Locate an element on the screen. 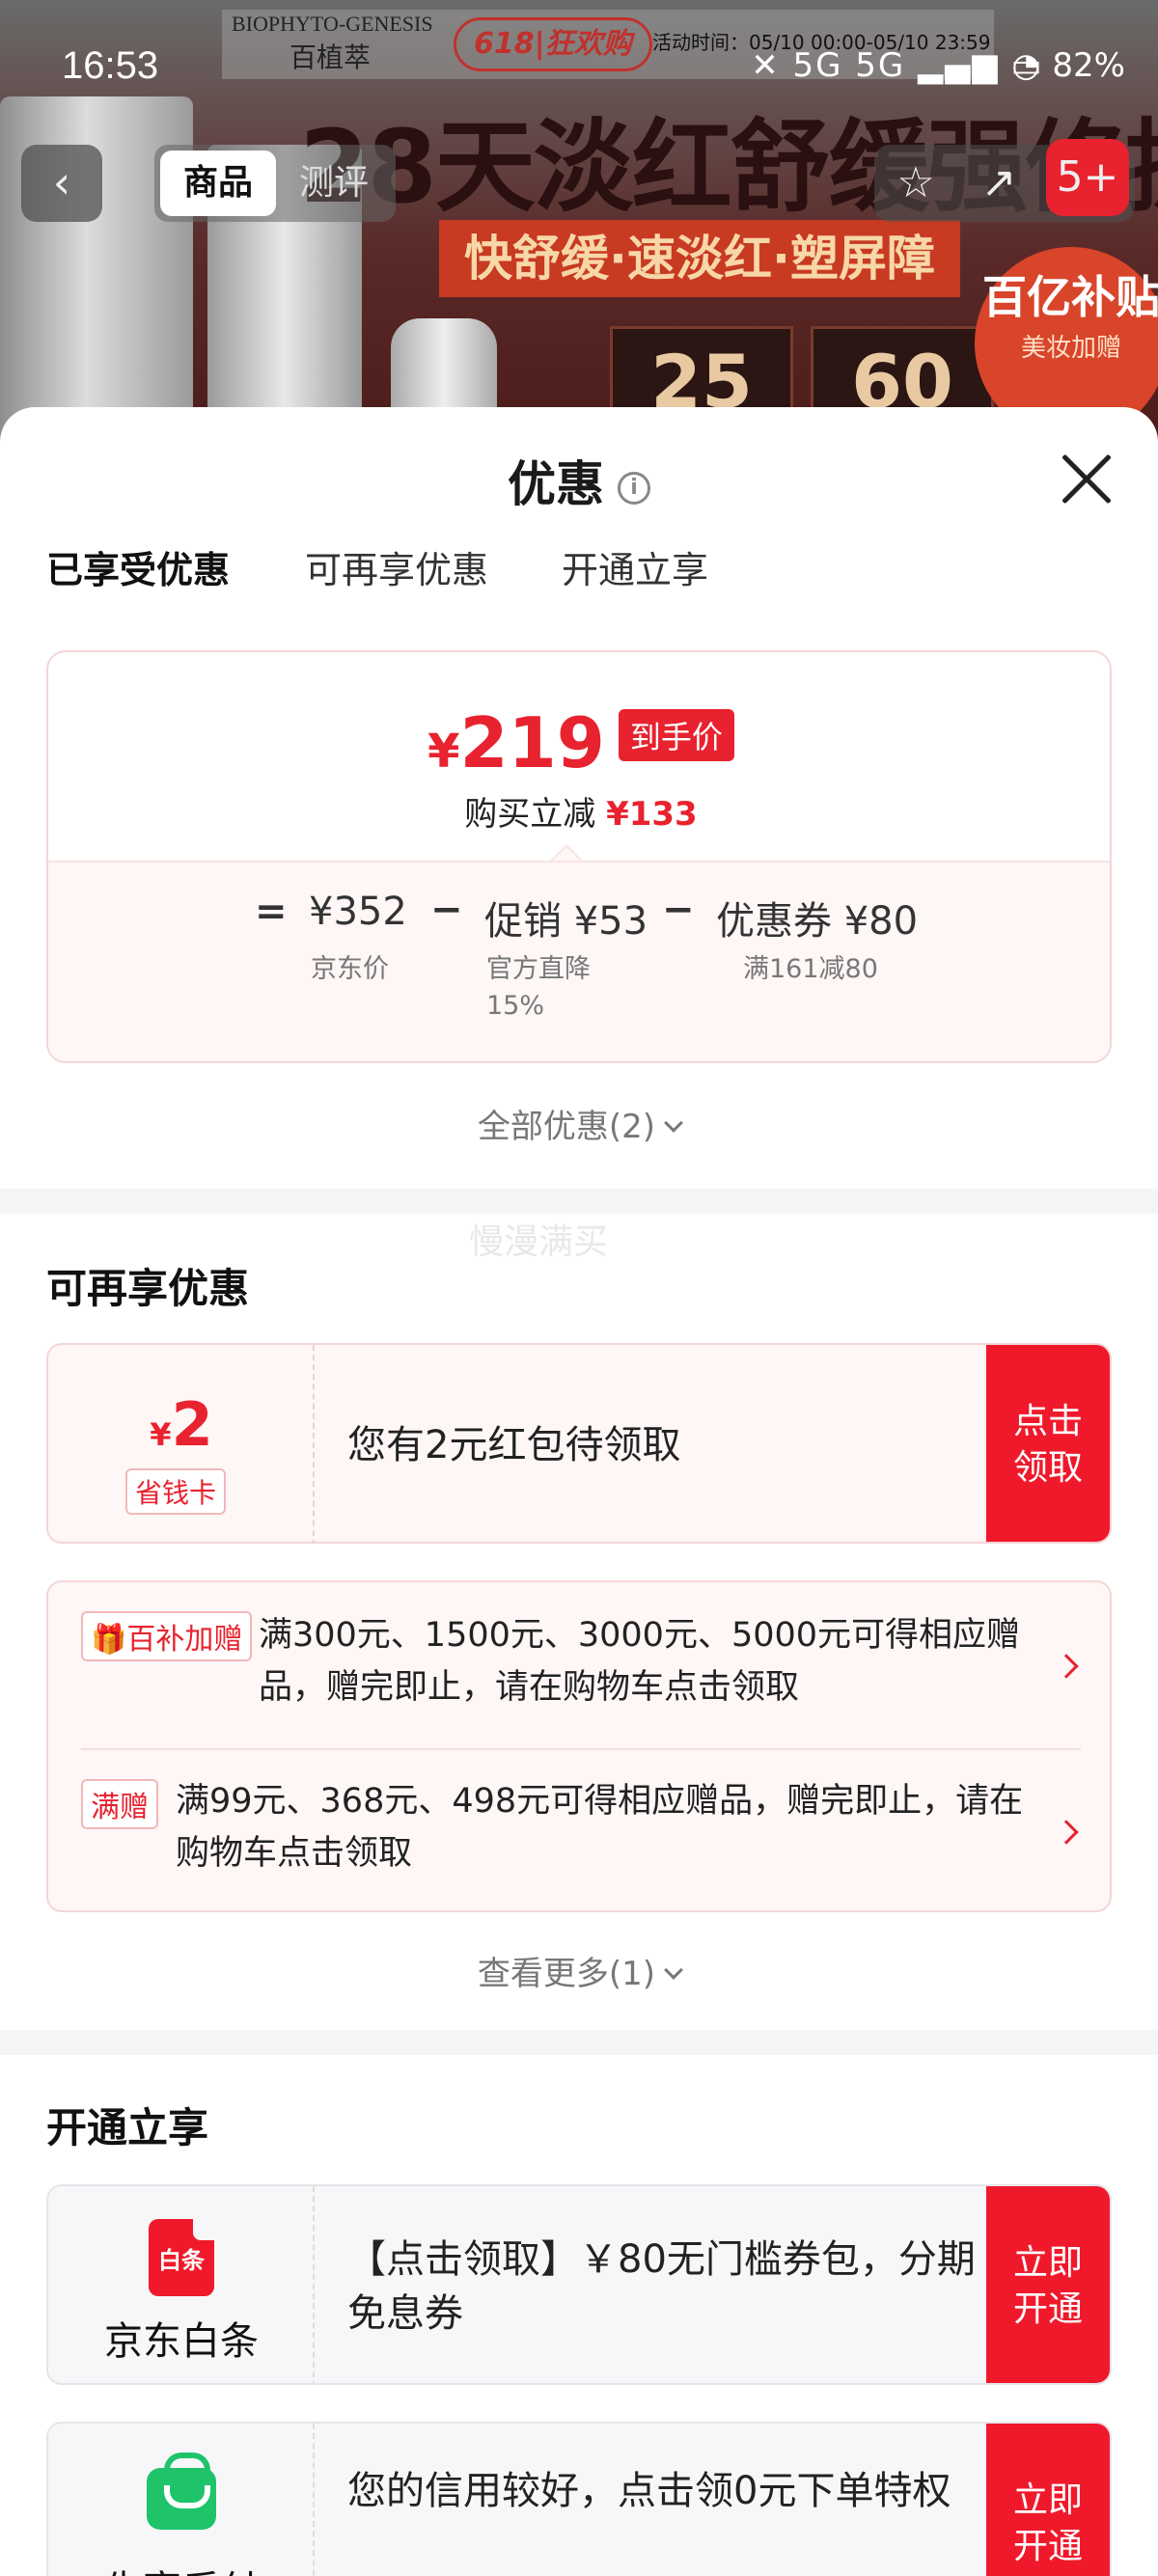  coupon-value-number: 2 is located at coordinates (192, 1425).